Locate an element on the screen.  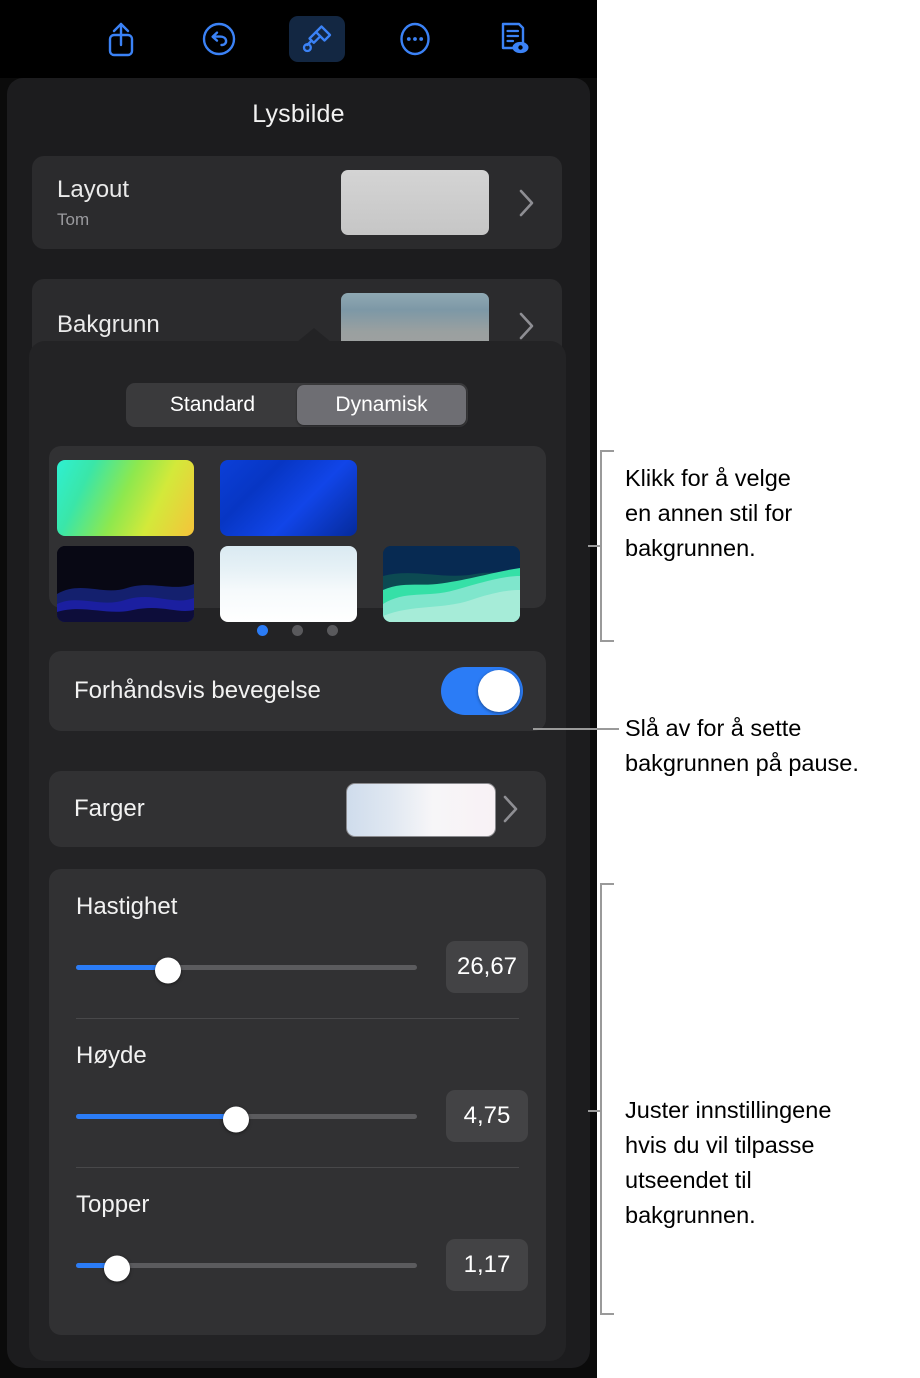
more-button is located at coordinates (415, 39).